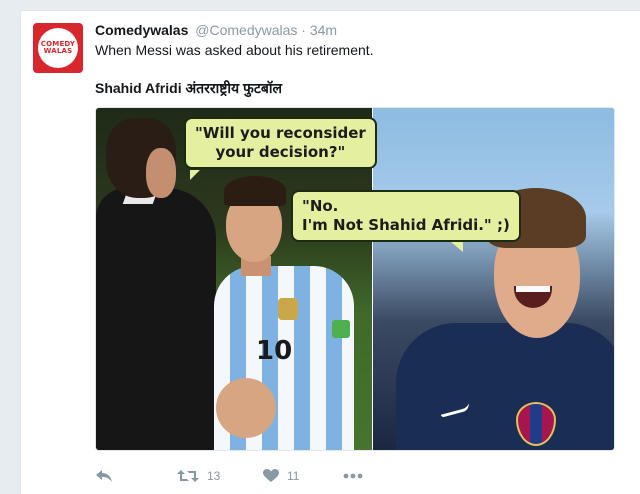 Image resolution: width=640 pixels, height=494 pixels. I want to click on tweet-header: Comedywalas @Comedywalas · 34m, so click(216, 30).